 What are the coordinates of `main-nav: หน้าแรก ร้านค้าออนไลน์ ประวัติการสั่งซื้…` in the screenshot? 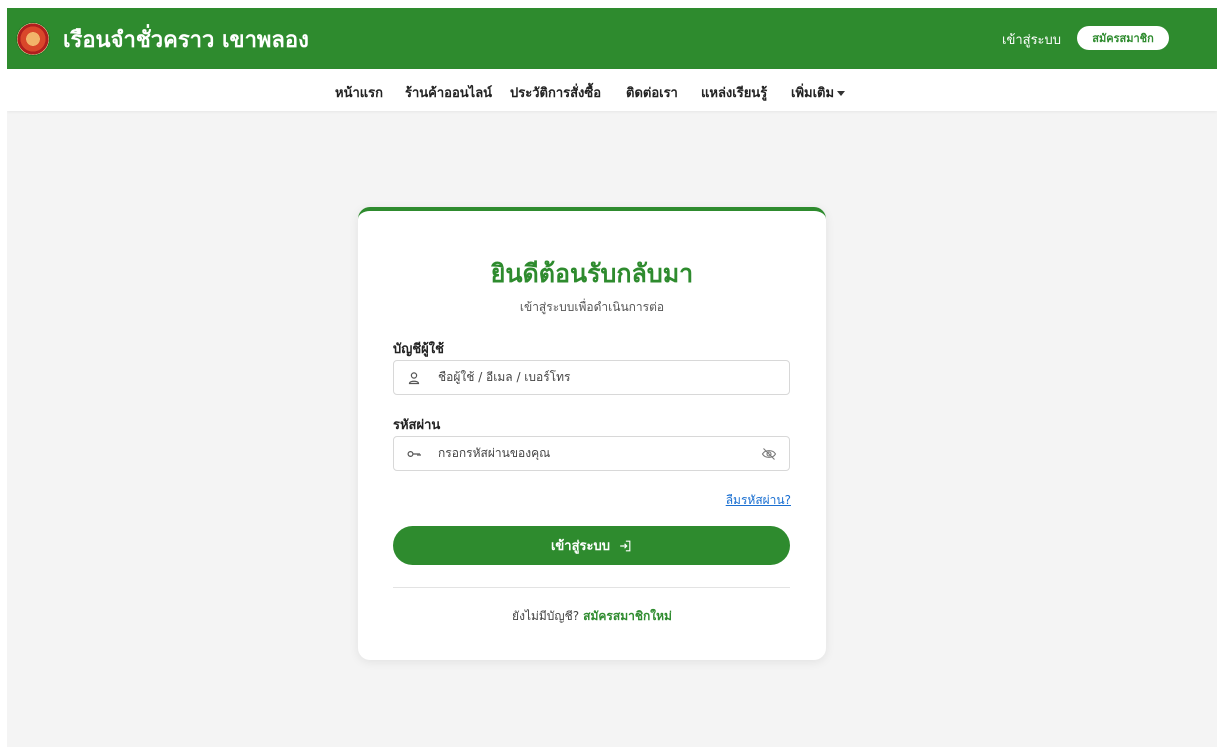 It's located at (612, 90).